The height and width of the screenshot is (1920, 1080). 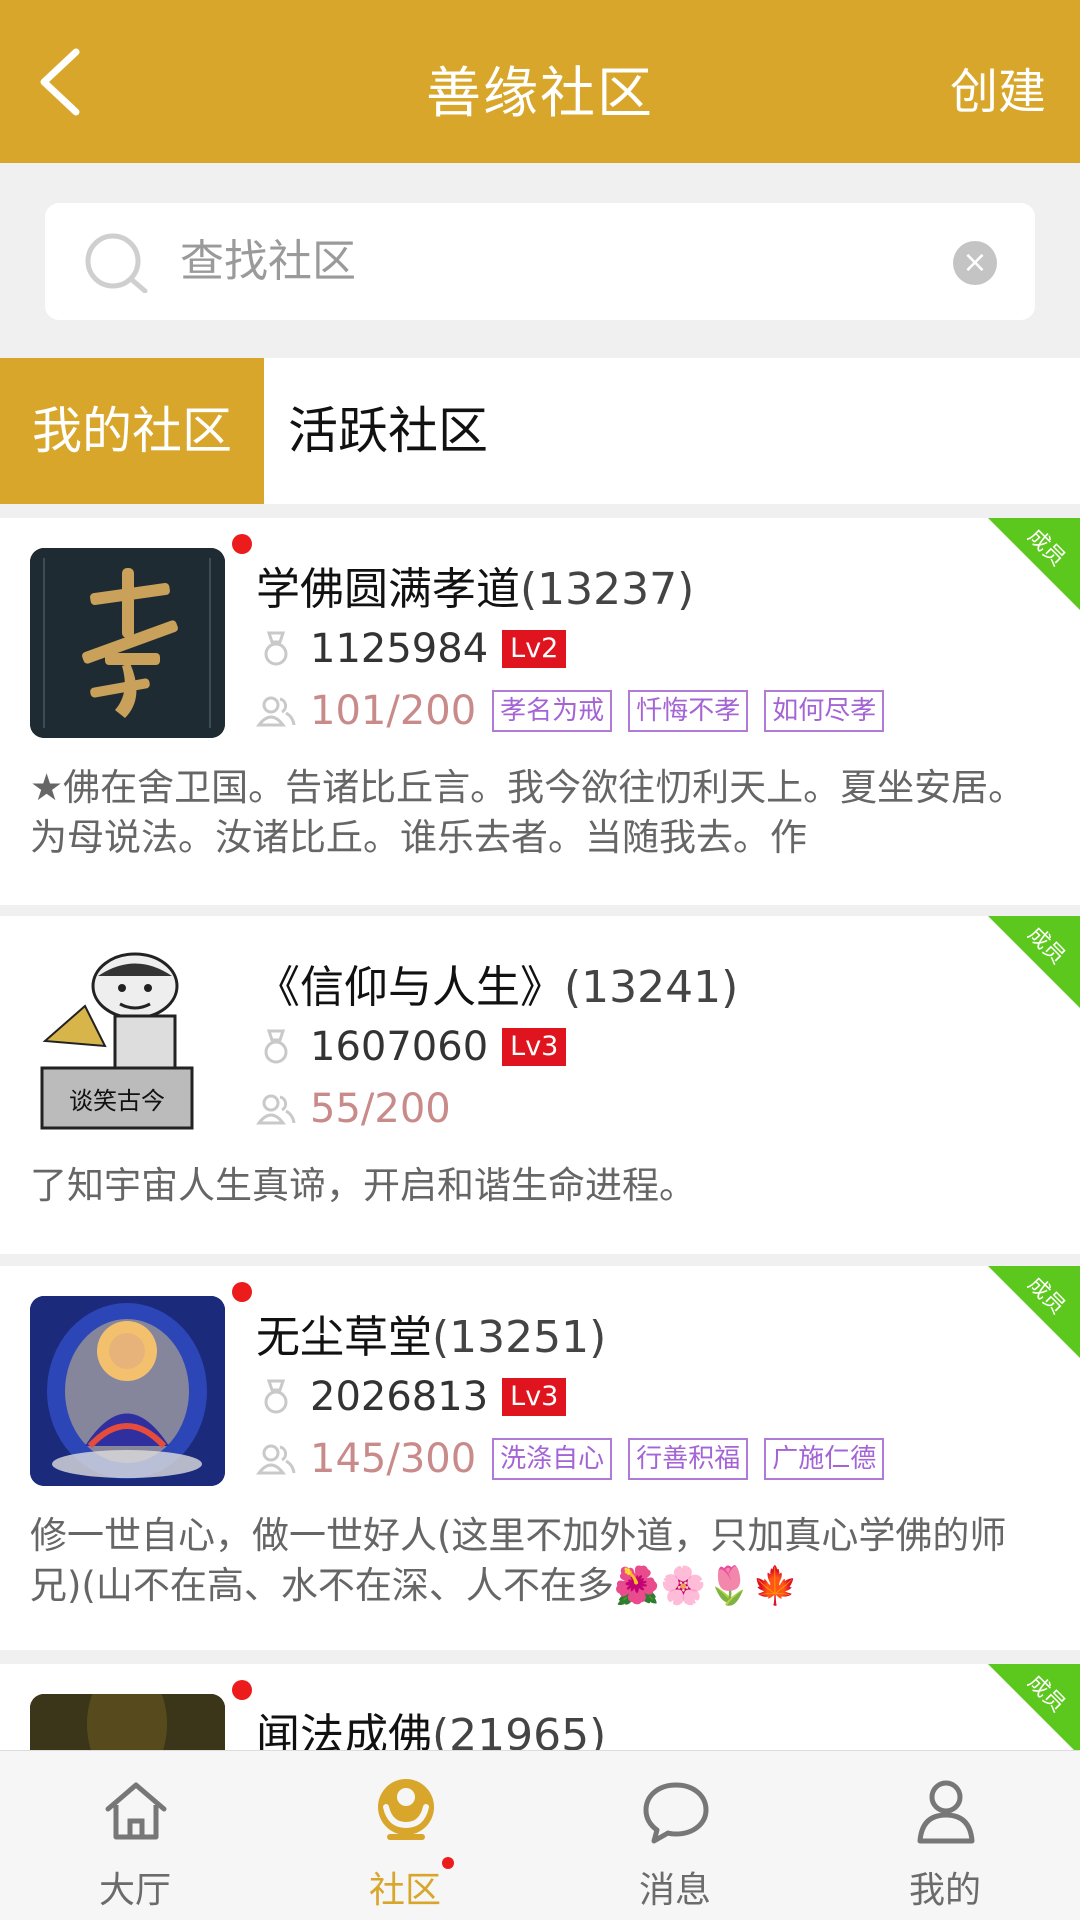 What do you see at coordinates (946, 1812) in the screenshot?
I see `profile-icon` at bounding box center [946, 1812].